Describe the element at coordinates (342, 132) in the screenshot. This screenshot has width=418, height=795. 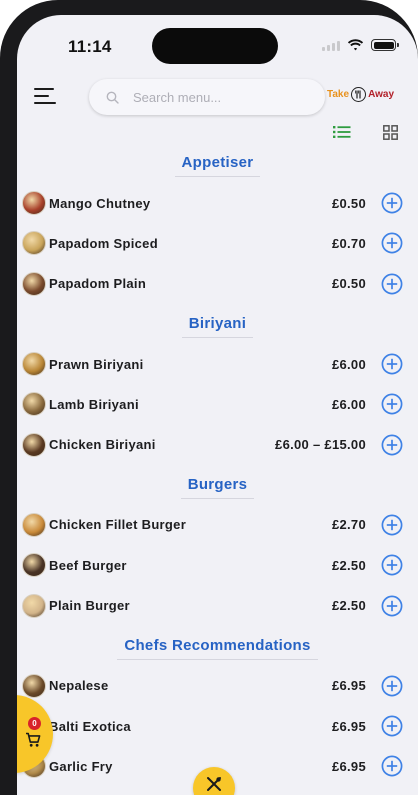
I see `list-view-icon` at that location.